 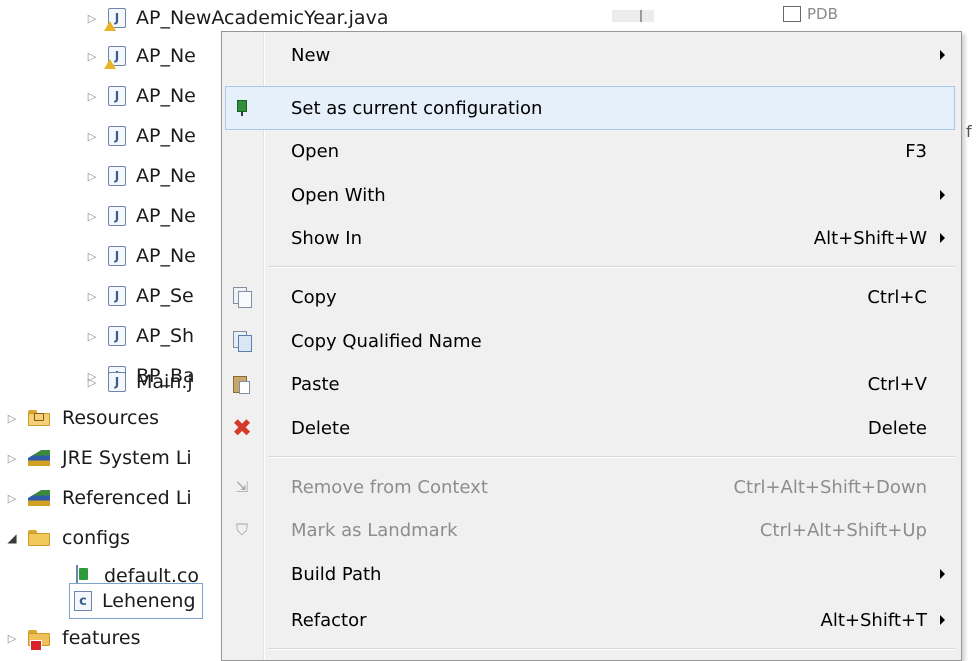 I want to click on menu-item-refactor: Refactor Alt+Shift+T, so click(x=590, y=620).